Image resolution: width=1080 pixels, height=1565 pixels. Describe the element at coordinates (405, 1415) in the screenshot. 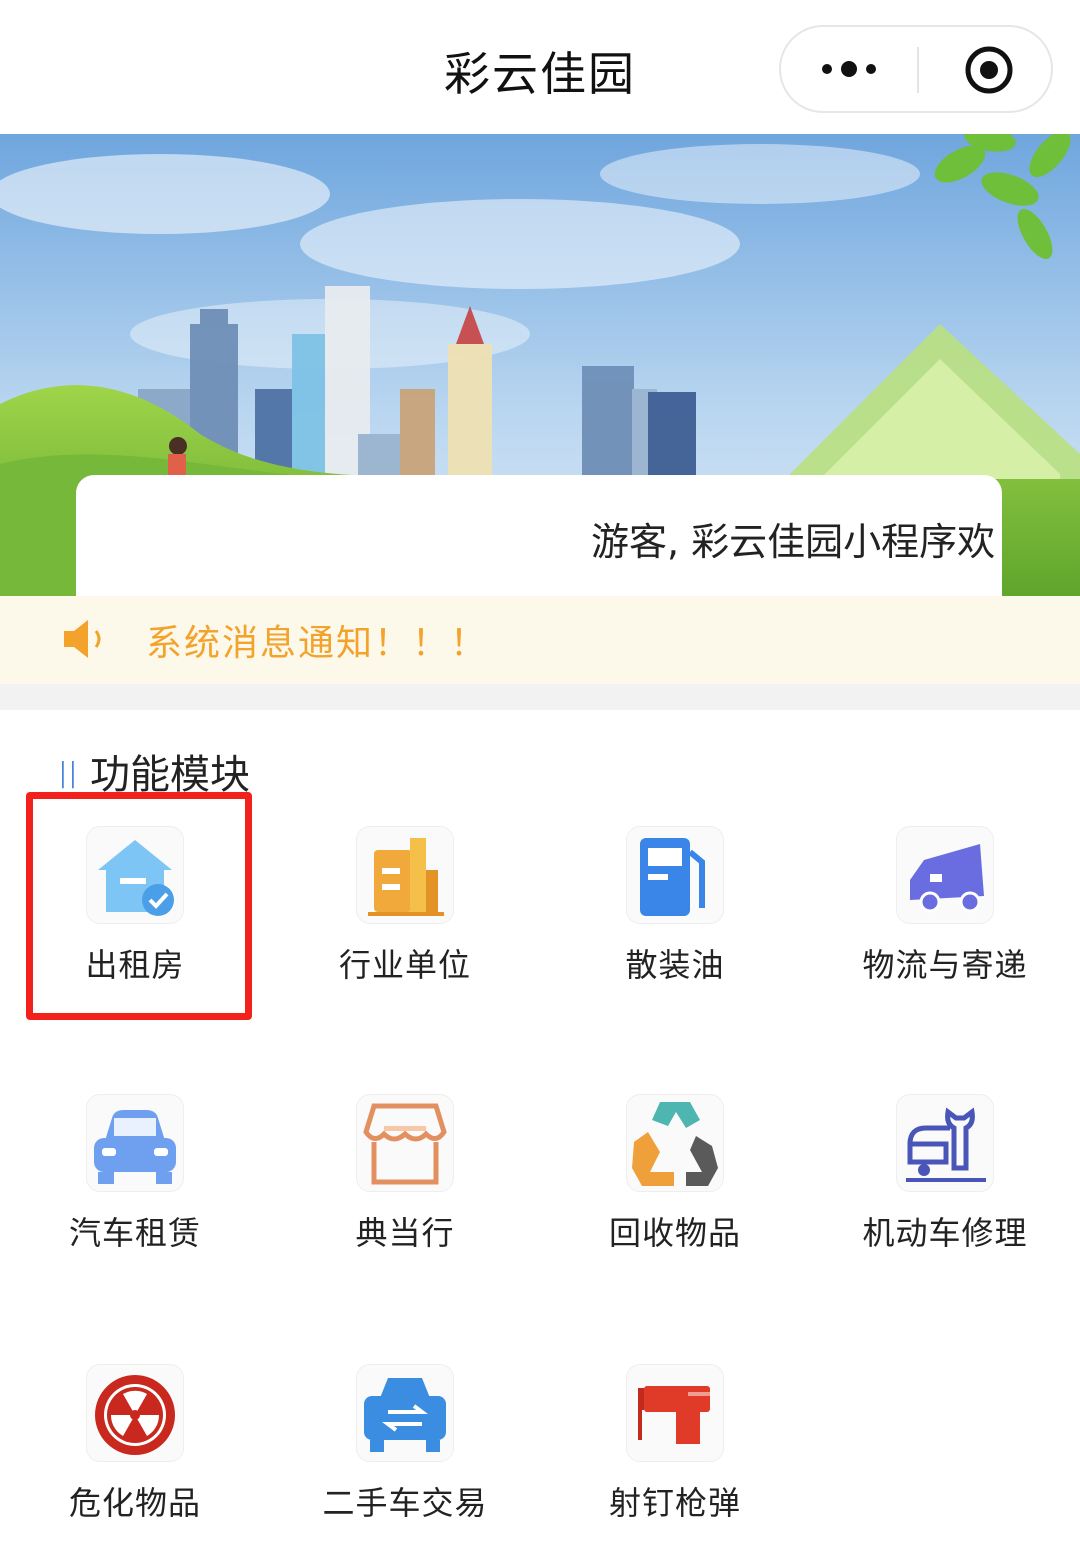

I see `used-car-exchange-icon` at that location.